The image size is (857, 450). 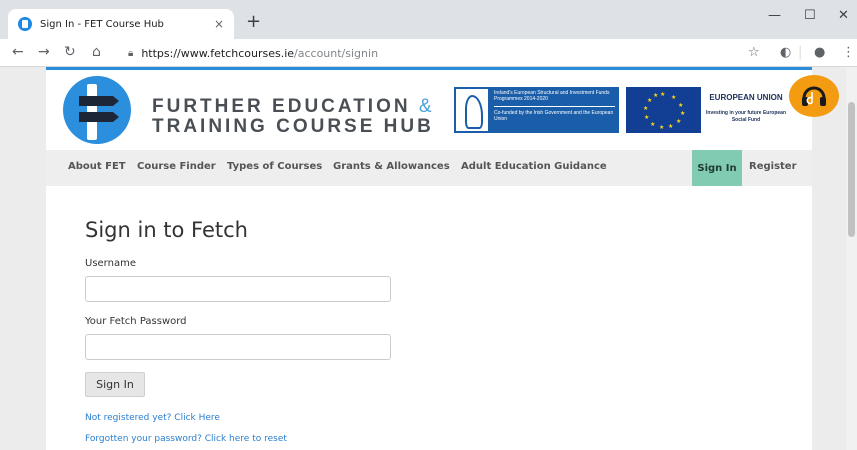 I want to click on username-label: Username, so click(x=110, y=263).